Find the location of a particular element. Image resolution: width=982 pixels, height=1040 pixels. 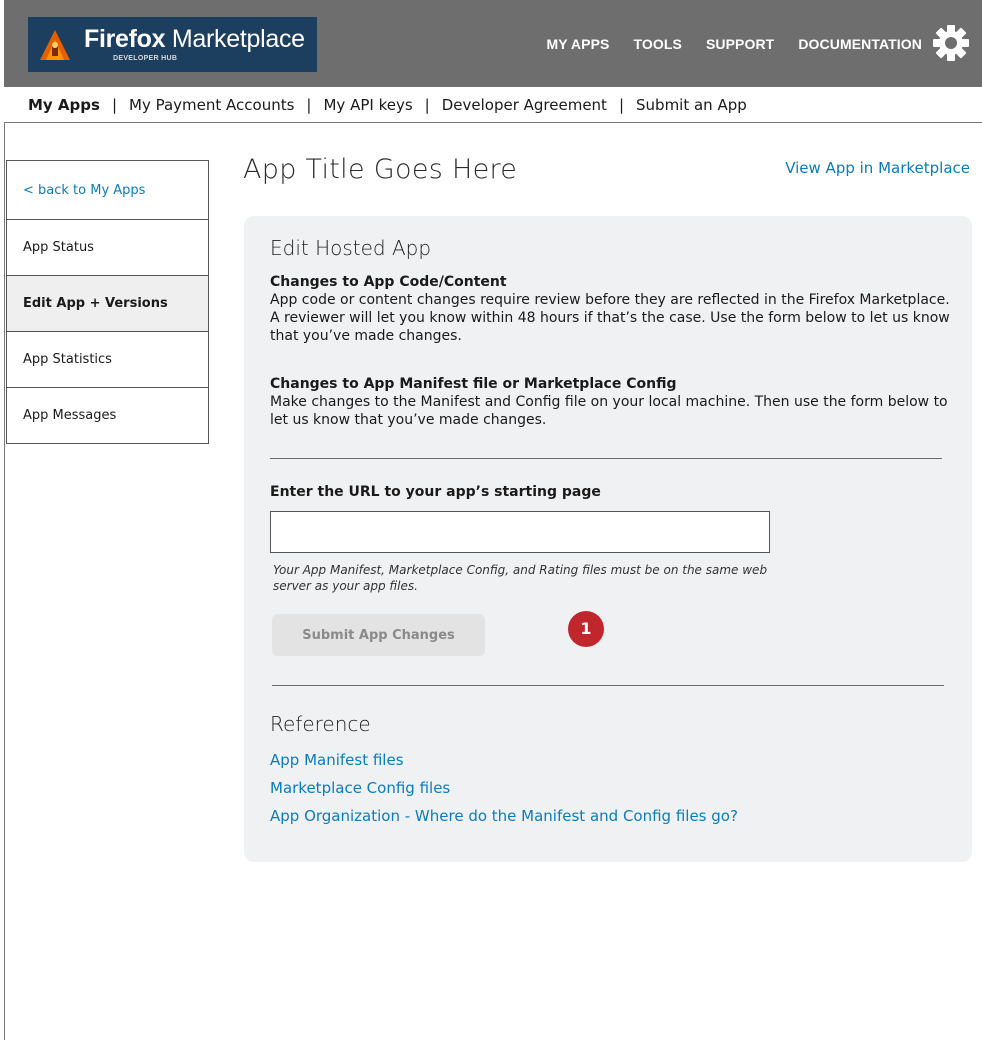

ref-link-app-manifest: App Manifest files is located at coordinates (504, 760).